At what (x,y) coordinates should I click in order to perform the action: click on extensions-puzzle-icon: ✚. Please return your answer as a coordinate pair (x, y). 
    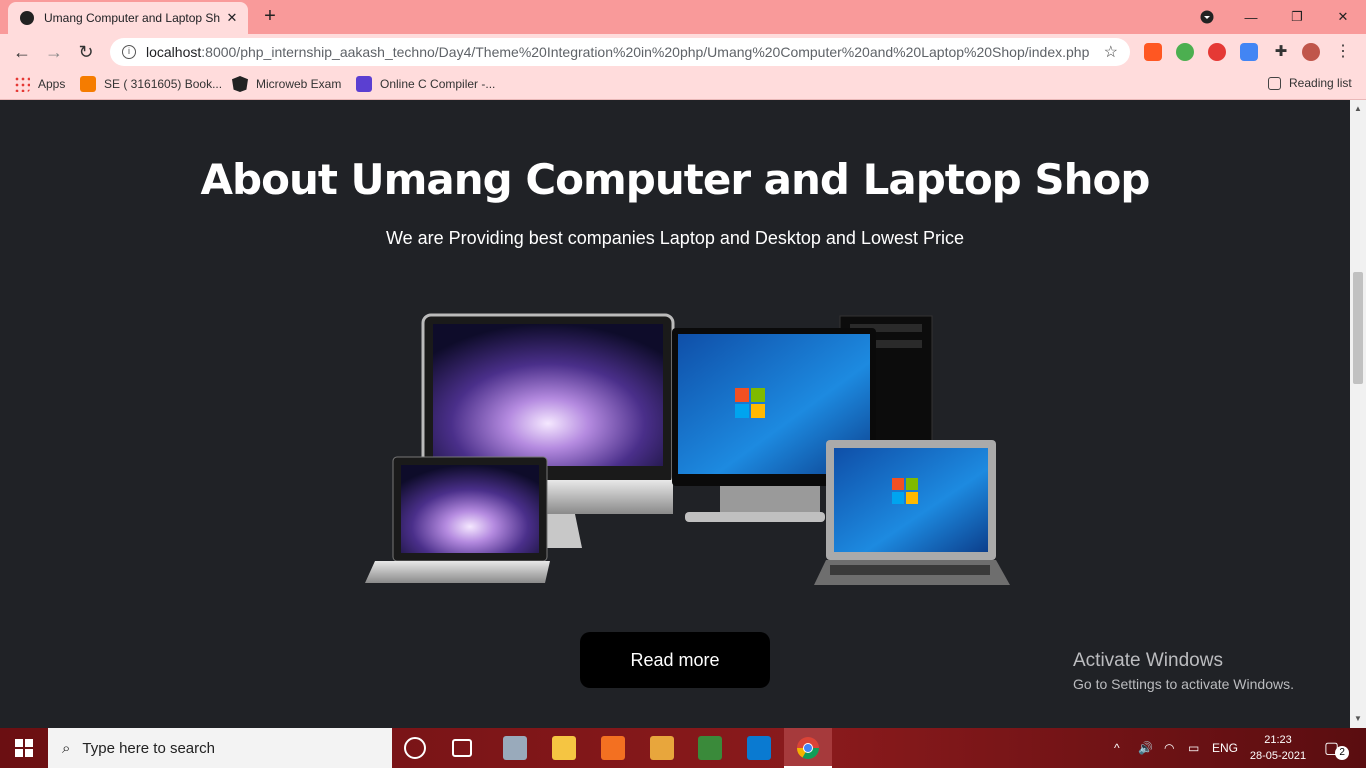
    Looking at the image, I should click on (1281, 52).